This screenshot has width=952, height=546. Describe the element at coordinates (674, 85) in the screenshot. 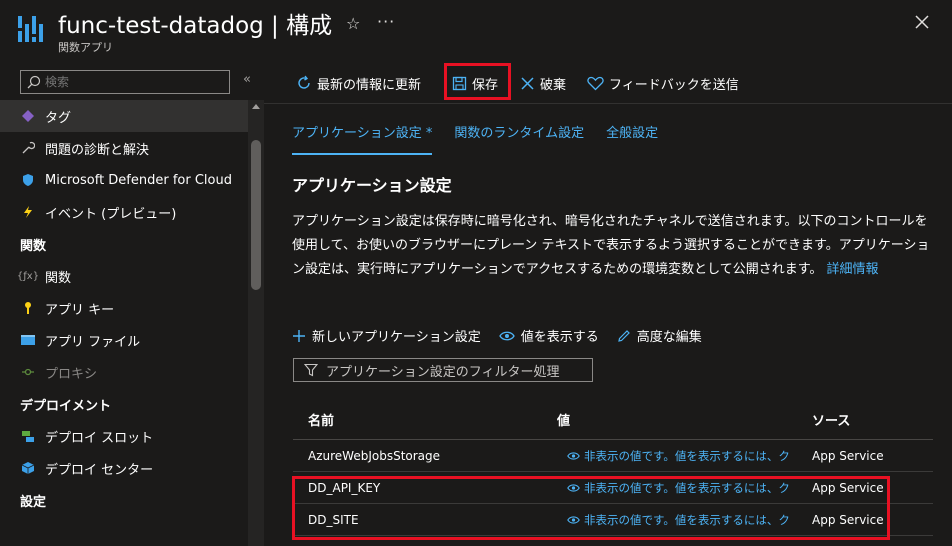

I see `feedback-label: フィードバックを送信` at that location.